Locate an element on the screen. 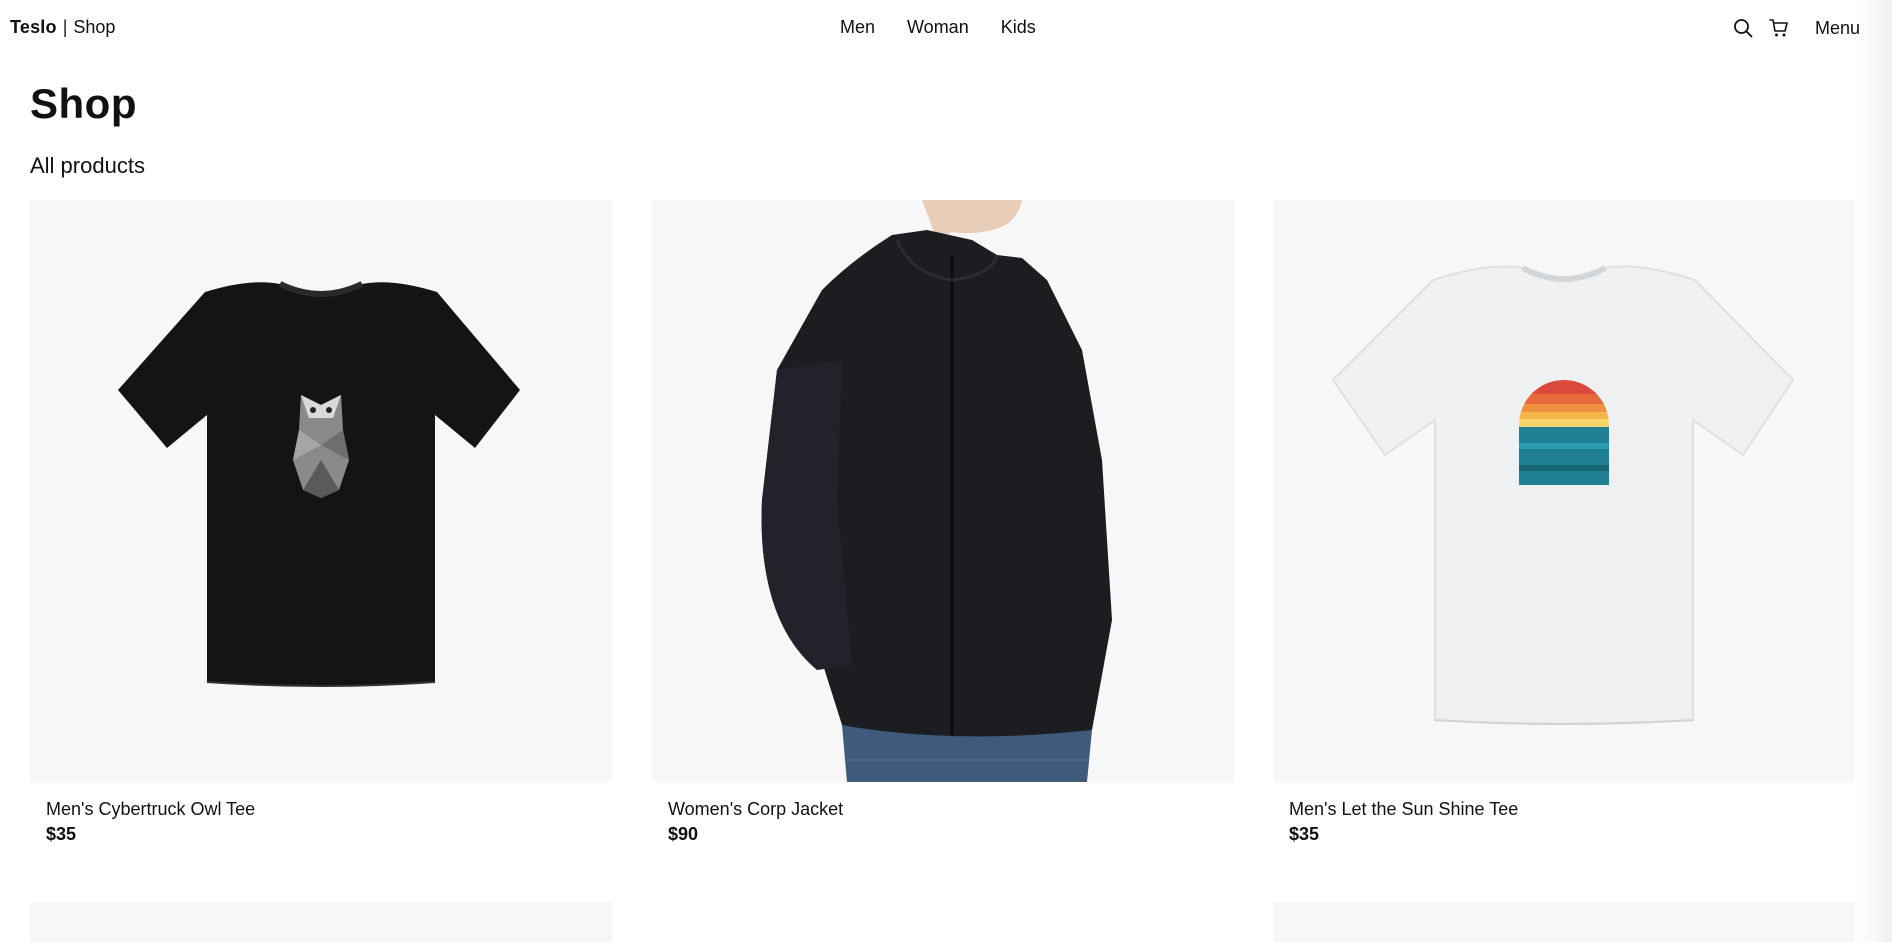 This screenshot has height=942, width=1892. cart-button is located at coordinates (1779, 28).